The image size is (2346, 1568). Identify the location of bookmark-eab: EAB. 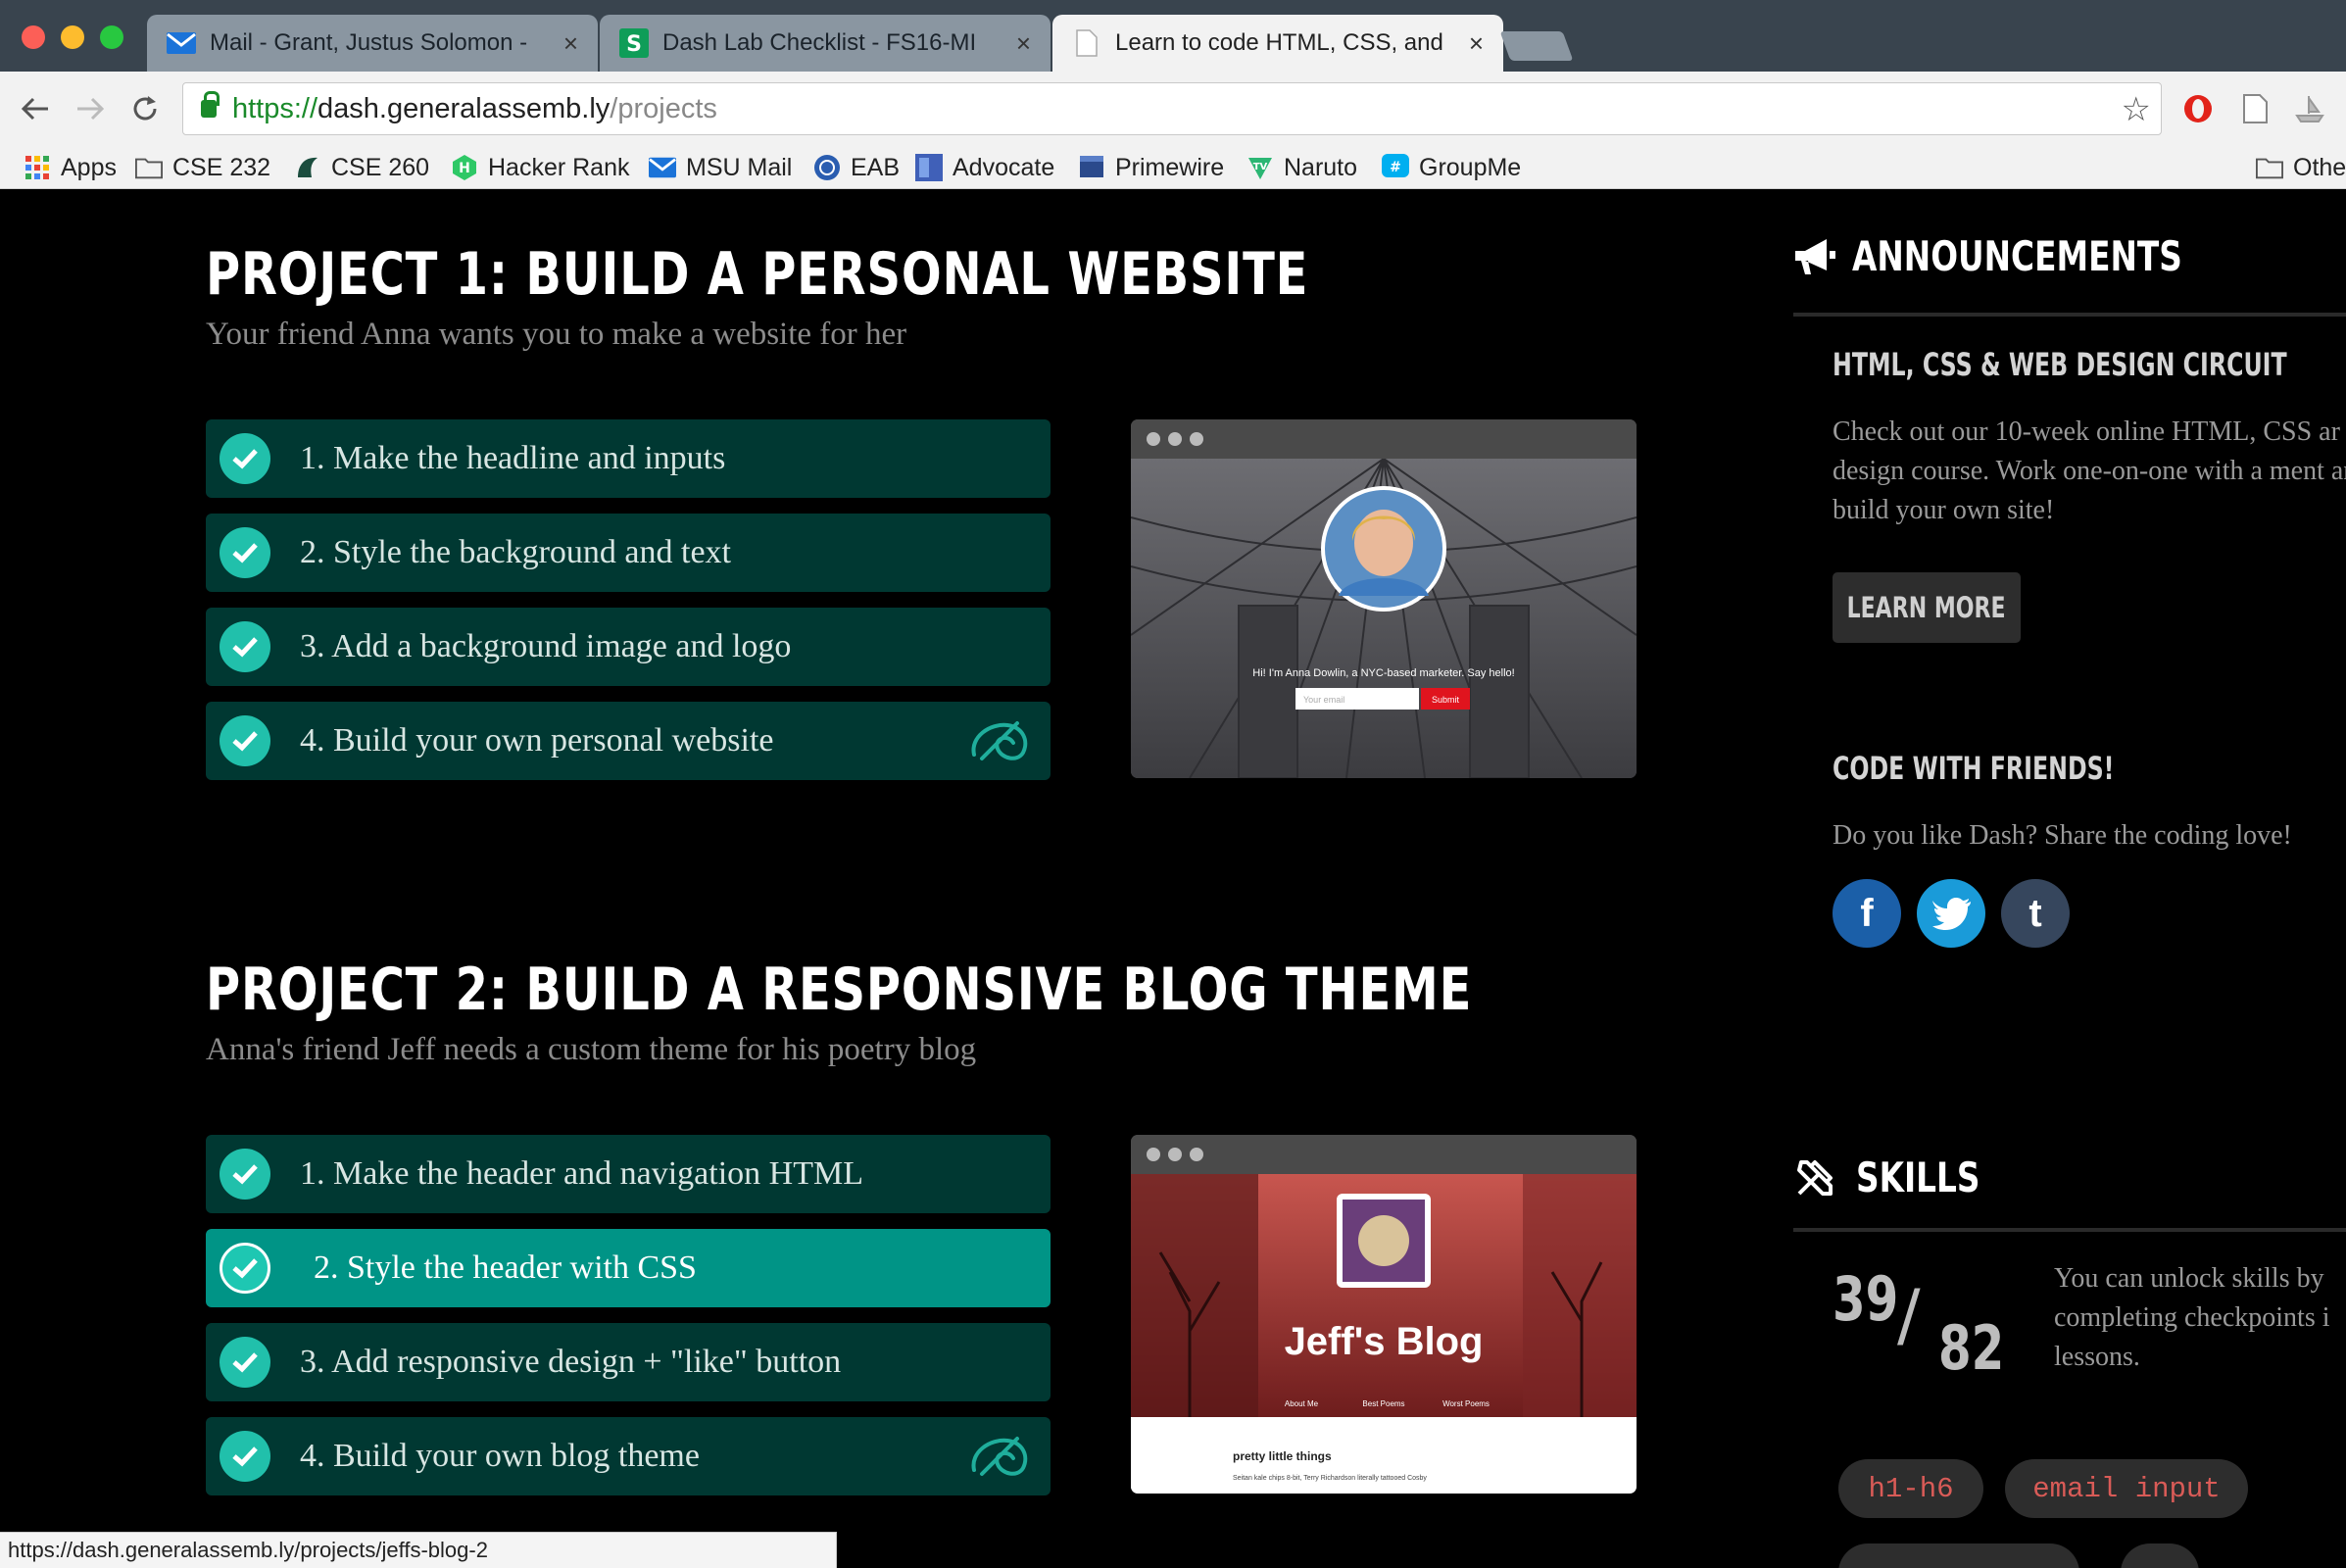
(856, 167).